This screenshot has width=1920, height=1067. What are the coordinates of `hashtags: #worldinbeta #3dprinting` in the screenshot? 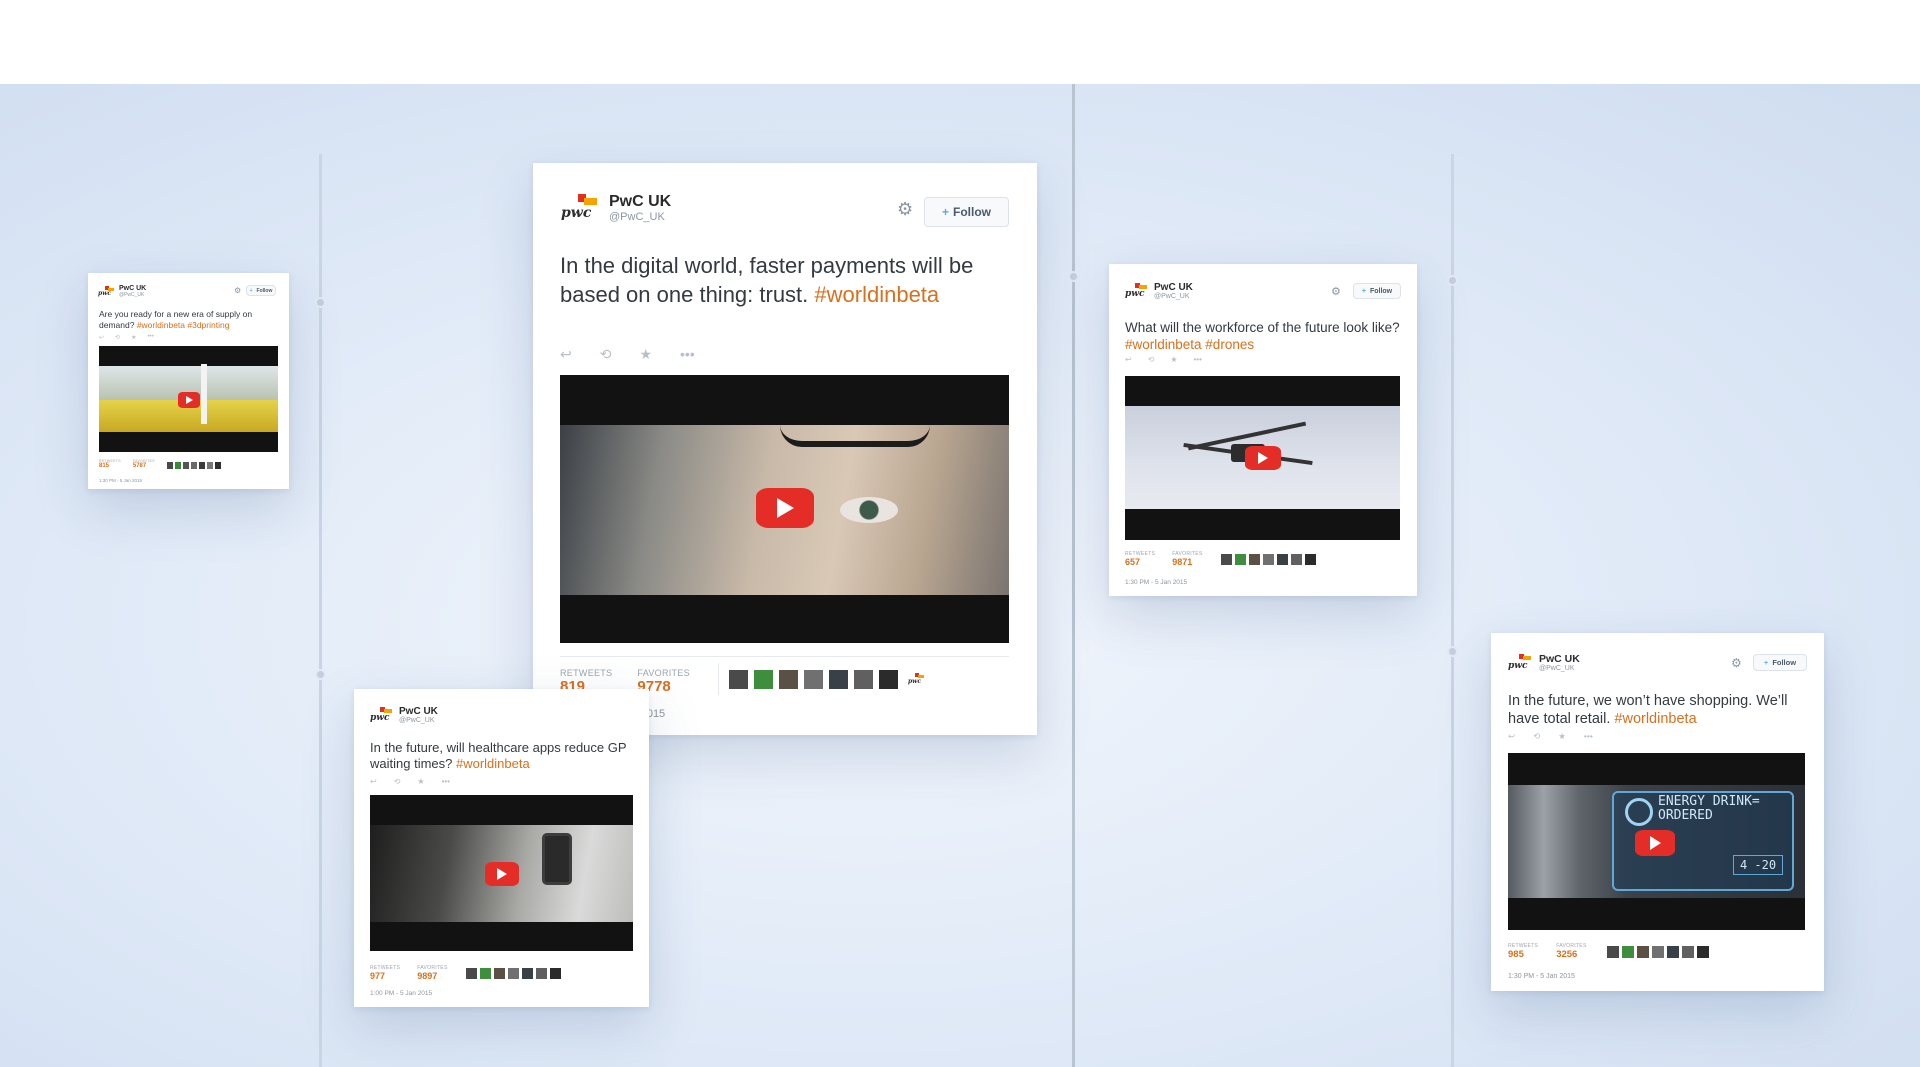 It's located at (183, 325).